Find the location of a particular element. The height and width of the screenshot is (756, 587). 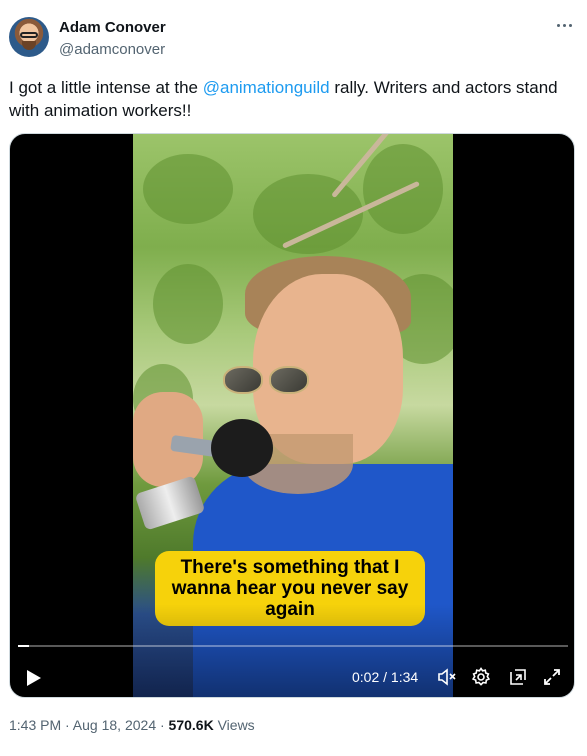

picture-in-picture-icon is located at coordinates (518, 677).